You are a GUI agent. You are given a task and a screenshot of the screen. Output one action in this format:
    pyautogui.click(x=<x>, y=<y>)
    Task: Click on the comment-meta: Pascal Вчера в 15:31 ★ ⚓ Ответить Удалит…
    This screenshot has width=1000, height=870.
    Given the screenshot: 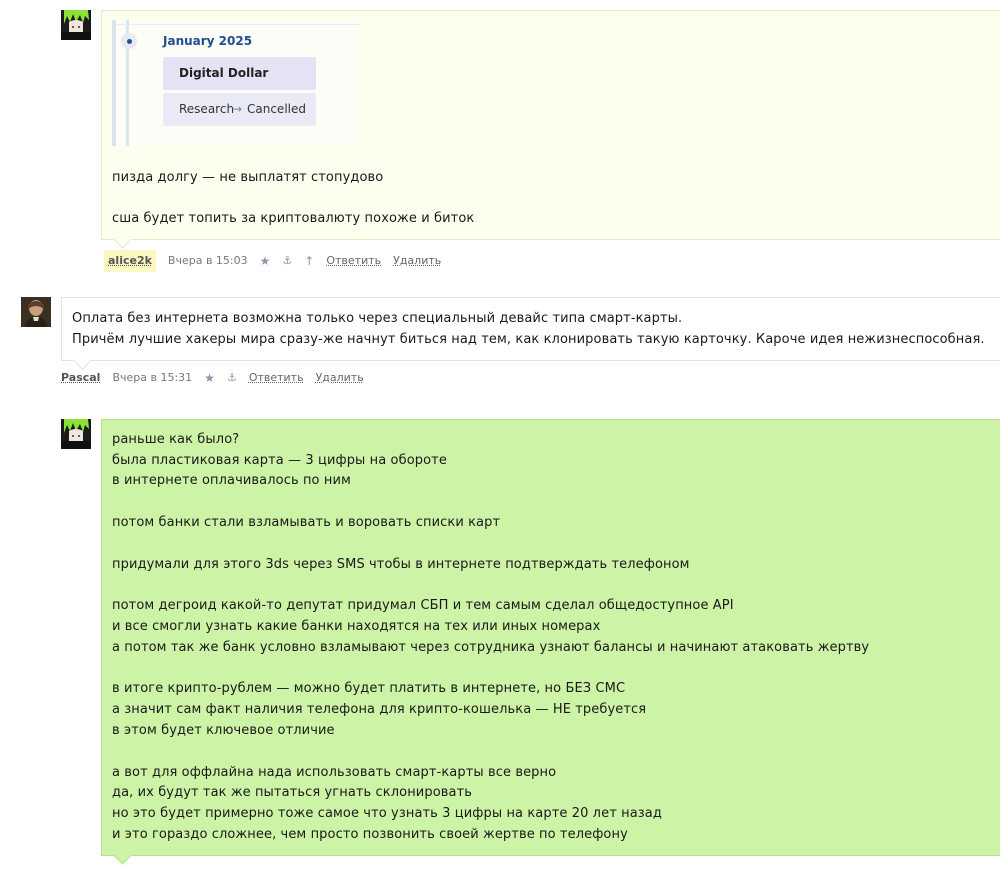 What is the action you would take?
    pyautogui.click(x=212, y=378)
    